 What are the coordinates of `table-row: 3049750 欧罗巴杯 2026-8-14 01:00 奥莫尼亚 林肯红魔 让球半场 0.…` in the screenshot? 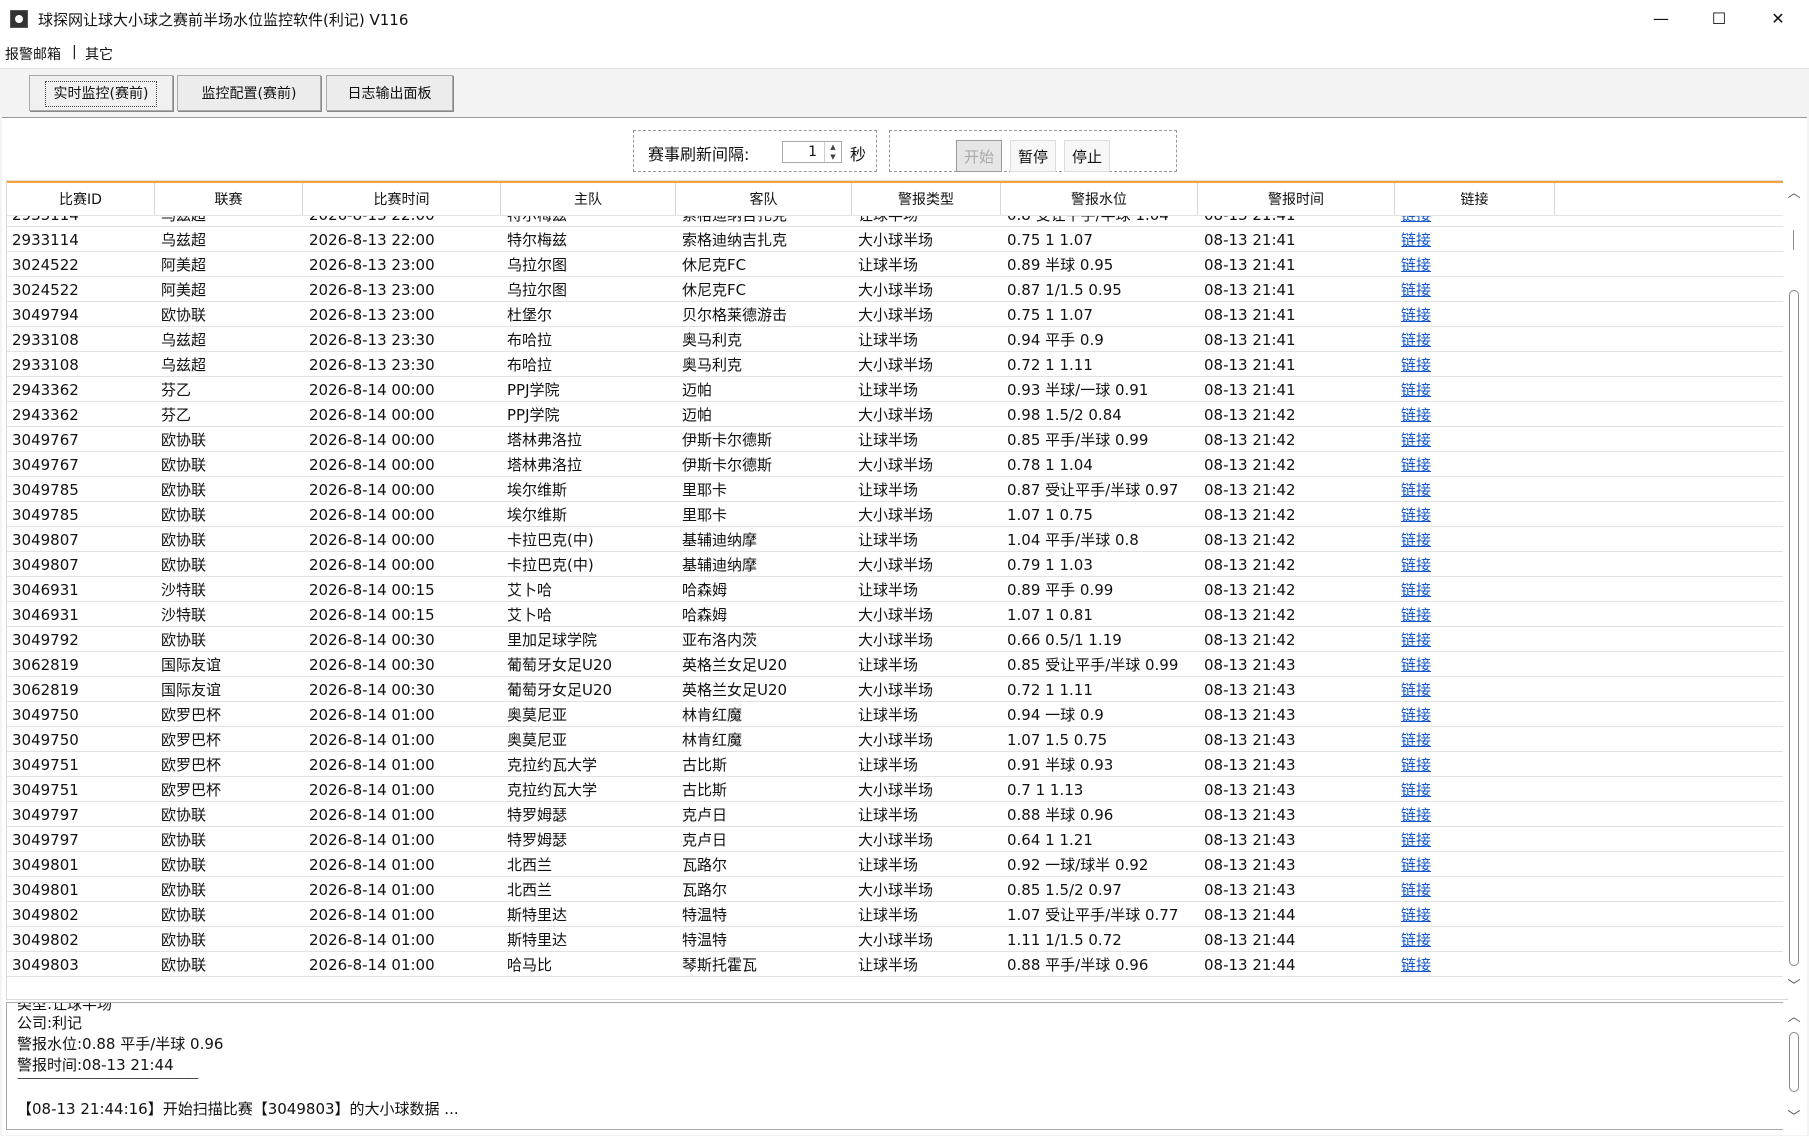 It's located at (897, 714).